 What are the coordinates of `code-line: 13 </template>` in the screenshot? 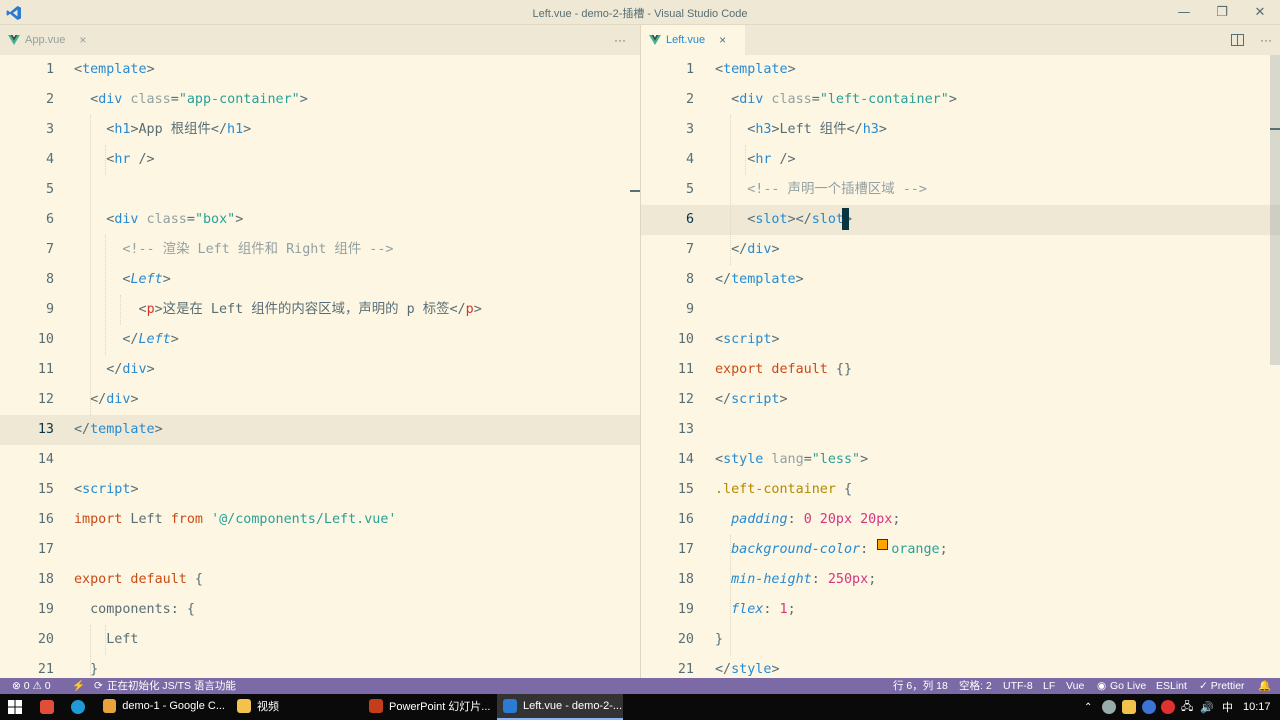 It's located at (320, 430).